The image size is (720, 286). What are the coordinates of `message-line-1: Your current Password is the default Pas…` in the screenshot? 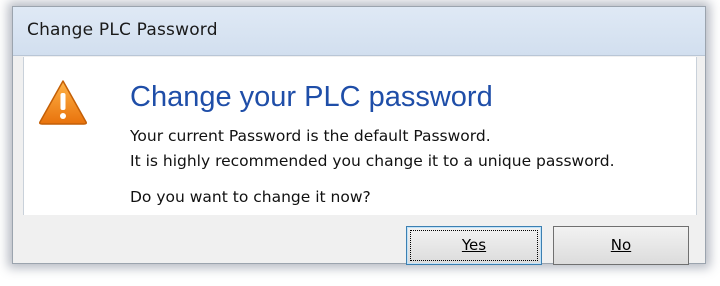 It's located at (310, 136).